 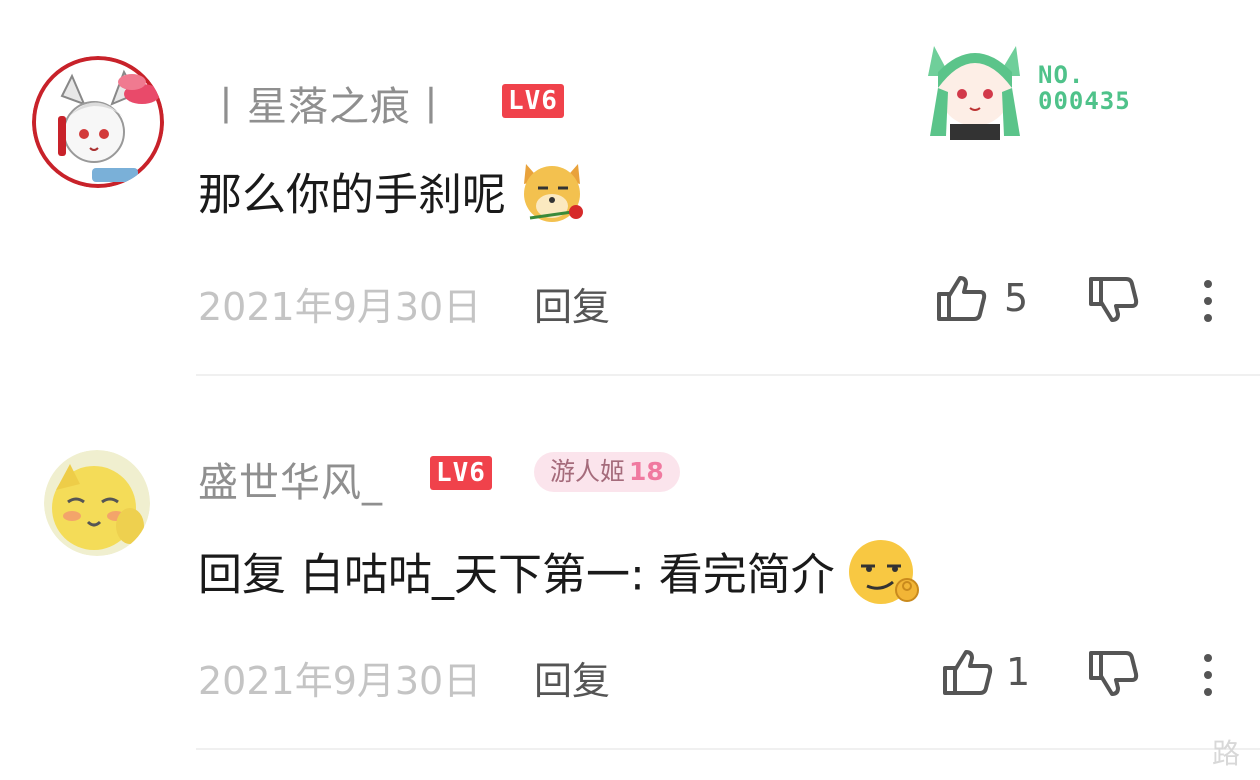 I want to click on fan-character-icon, so click(x=974, y=93).